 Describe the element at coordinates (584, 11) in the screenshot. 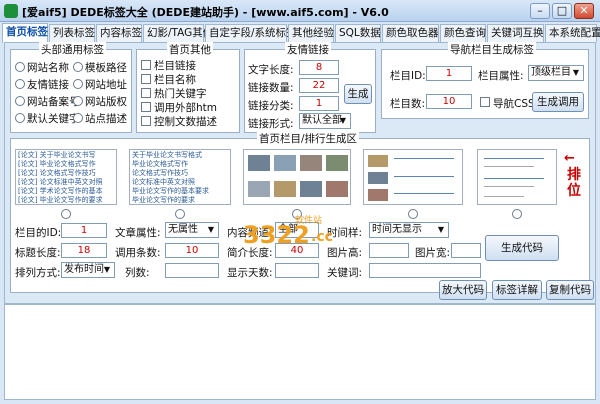

I see `close-button: ✕` at that location.